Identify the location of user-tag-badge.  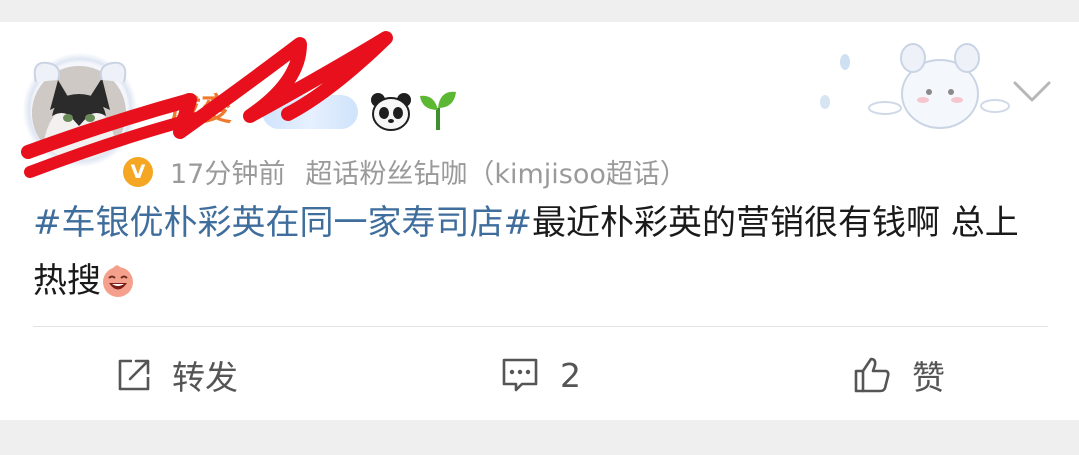
(310, 112).